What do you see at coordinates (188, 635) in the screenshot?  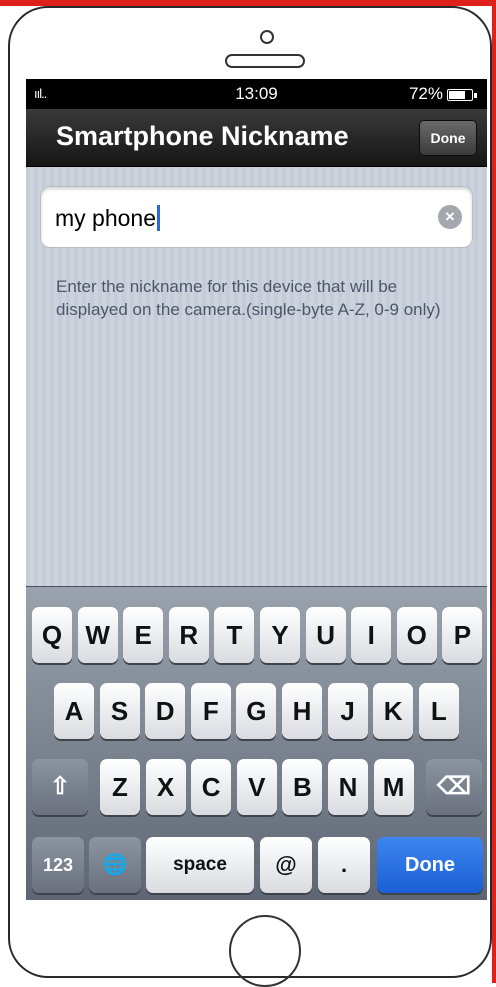 I see `key-r: R` at bounding box center [188, 635].